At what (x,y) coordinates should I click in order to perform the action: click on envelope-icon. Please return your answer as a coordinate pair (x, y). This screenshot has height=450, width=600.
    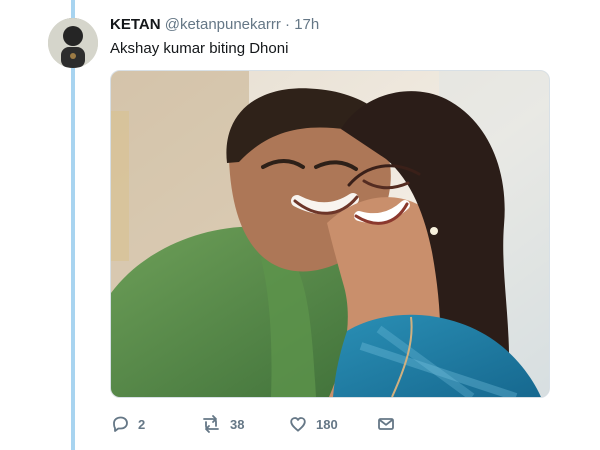
    Looking at the image, I should click on (386, 424).